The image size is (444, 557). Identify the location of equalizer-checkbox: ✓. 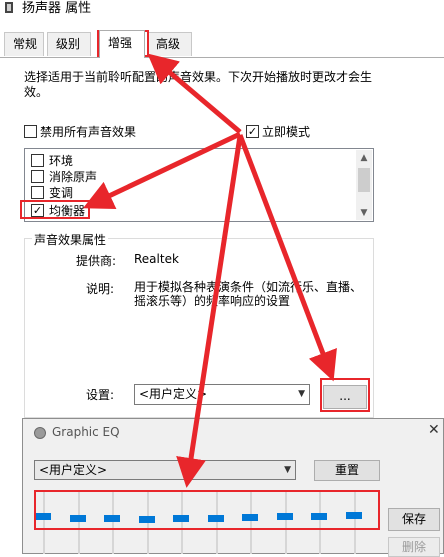
(37, 210).